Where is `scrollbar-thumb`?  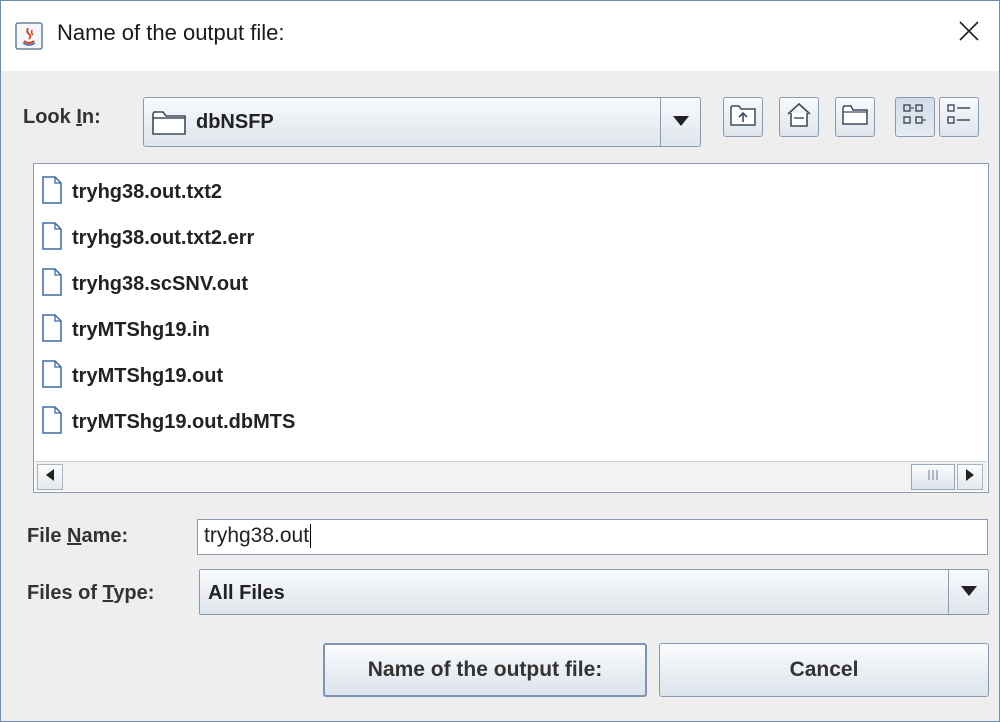 scrollbar-thumb is located at coordinates (933, 477).